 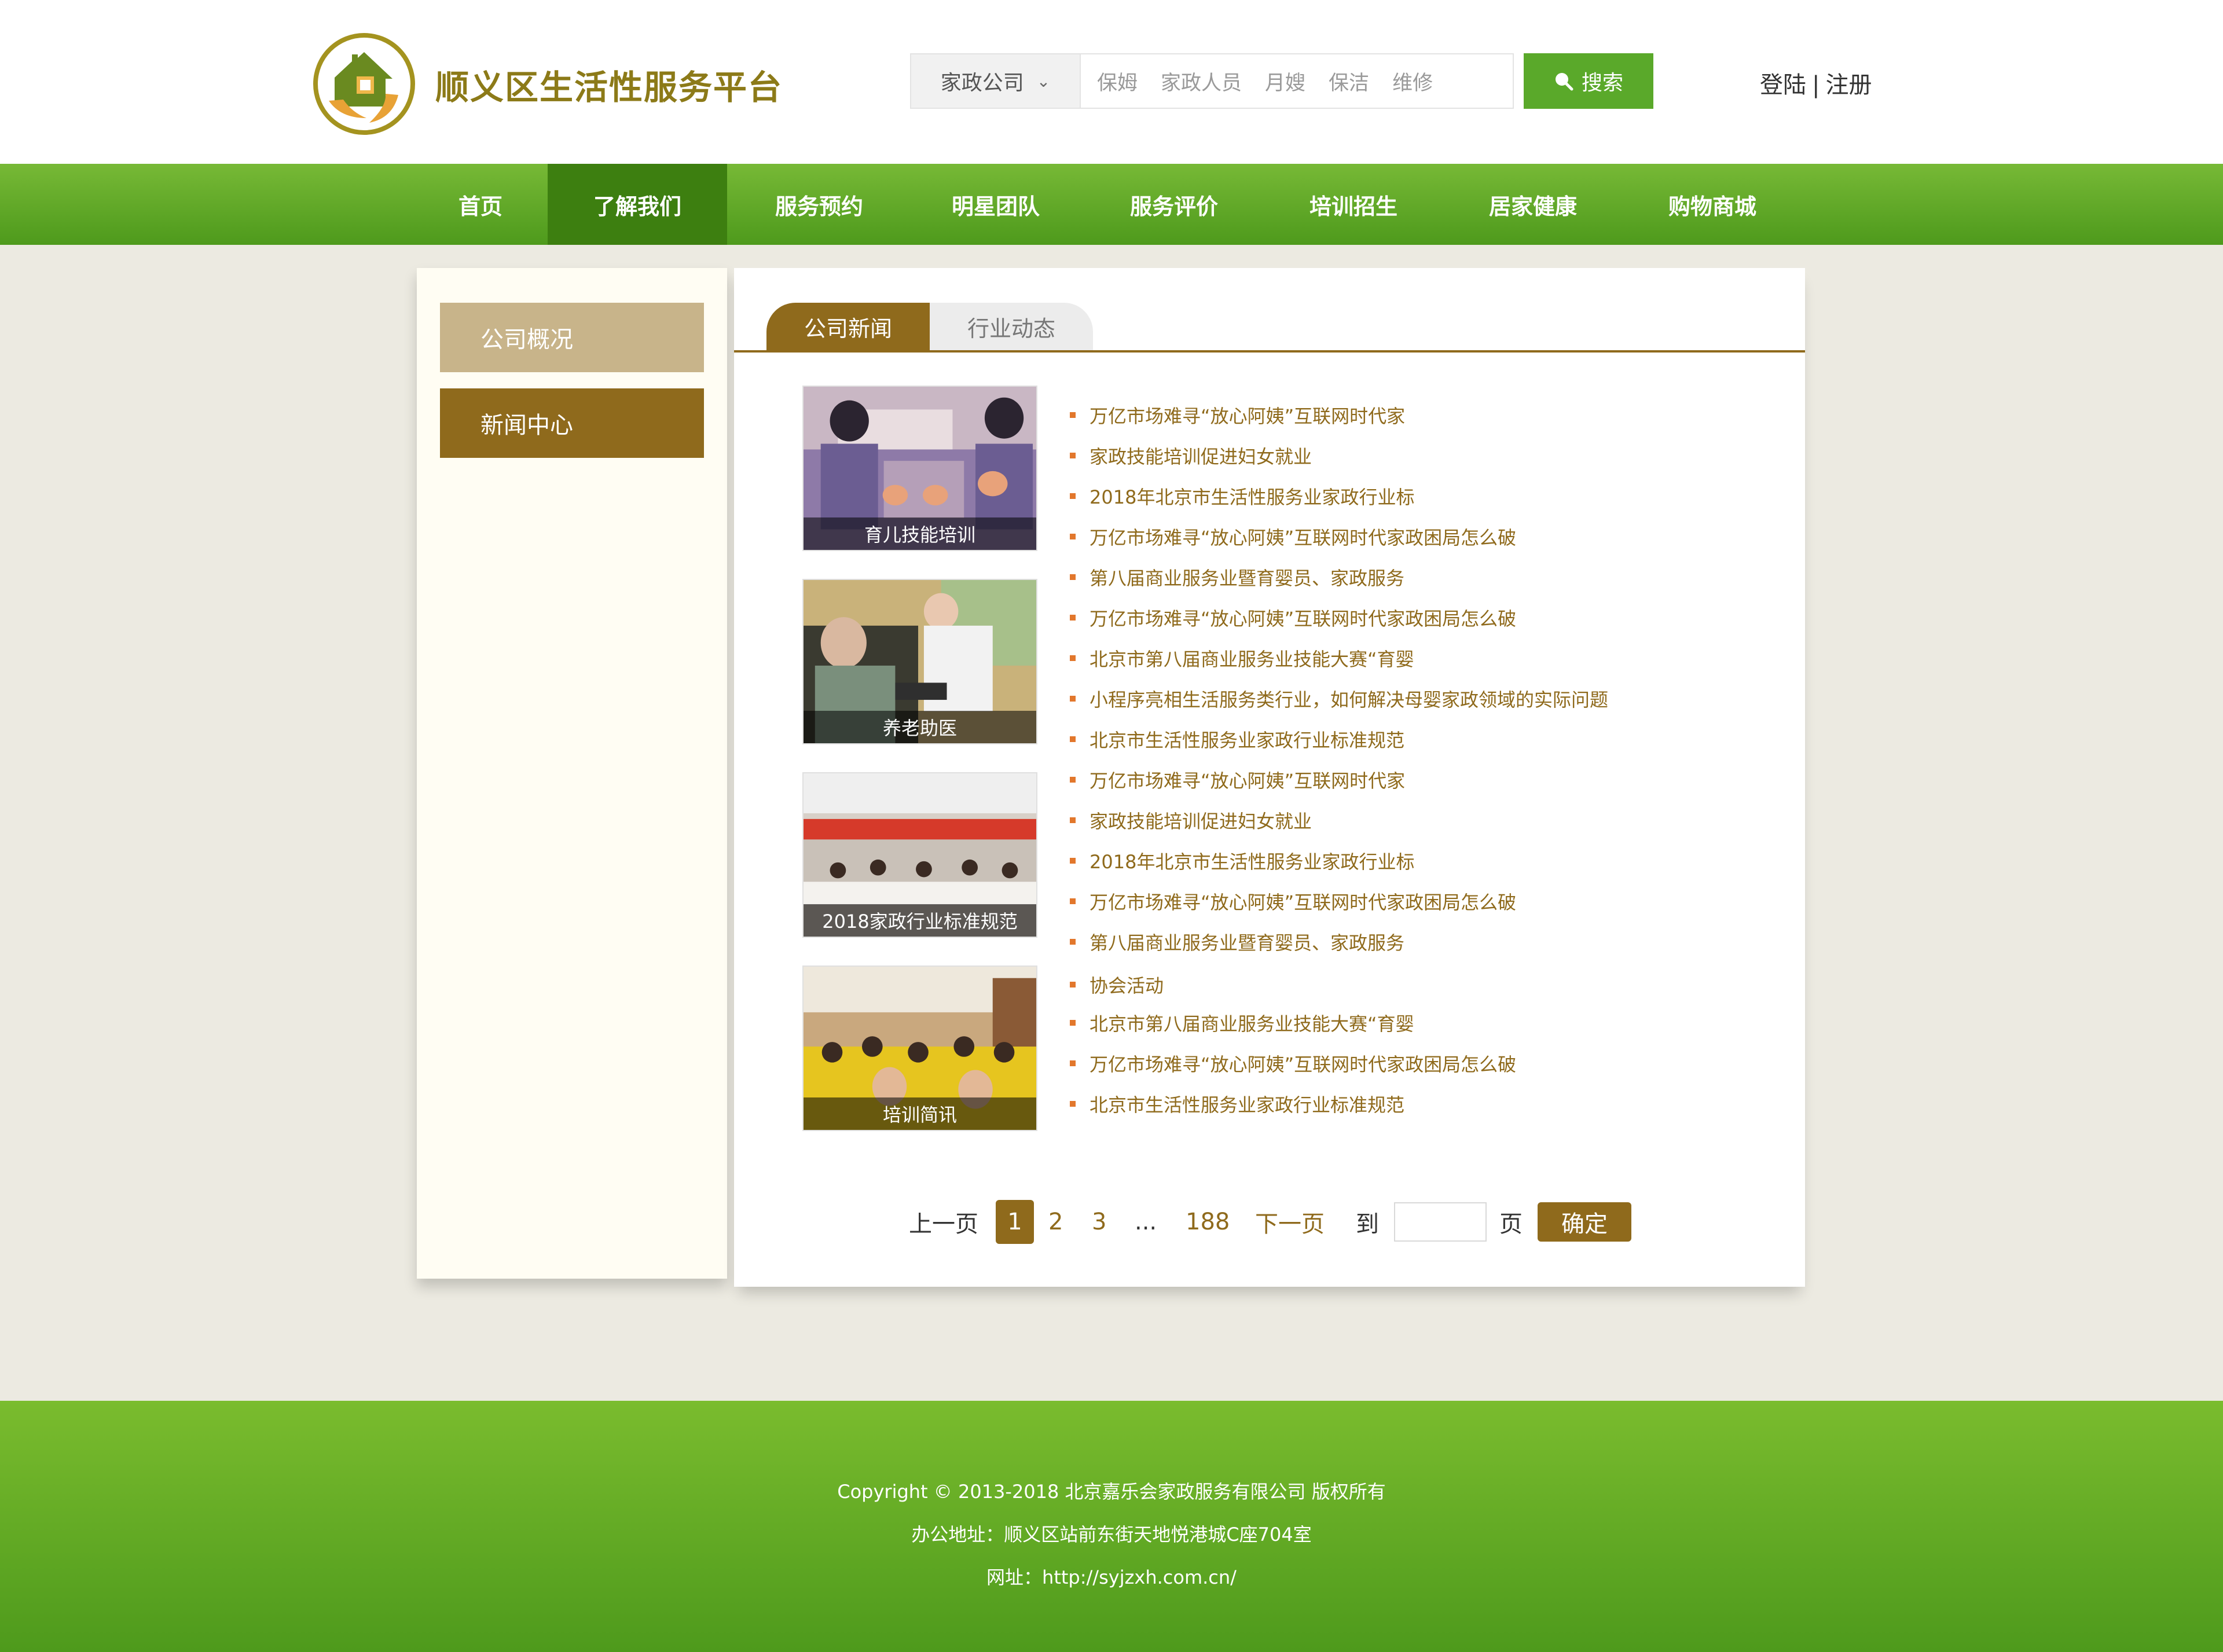 I want to click on nav-item-home: 首页, so click(x=480, y=205).